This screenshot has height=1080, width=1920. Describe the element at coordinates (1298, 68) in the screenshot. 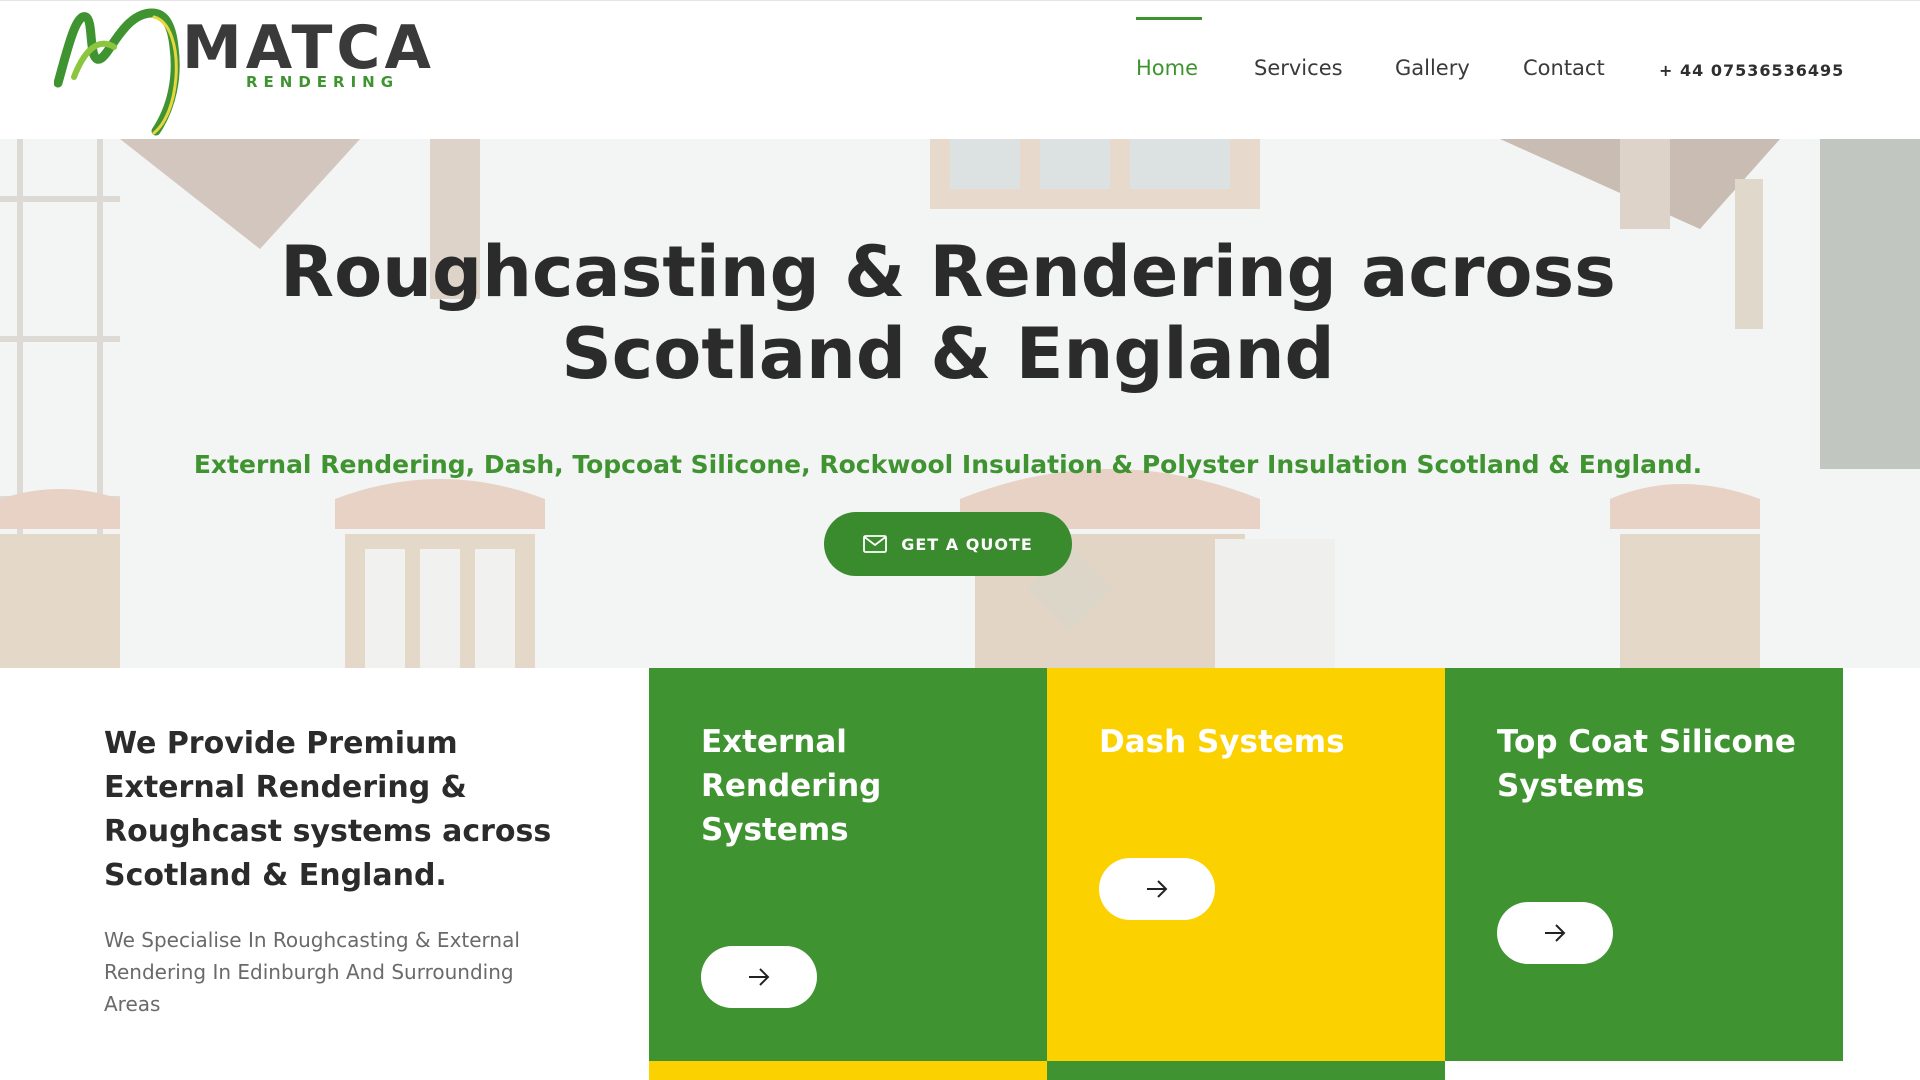

I see `nav-item-services: Services` at that location.